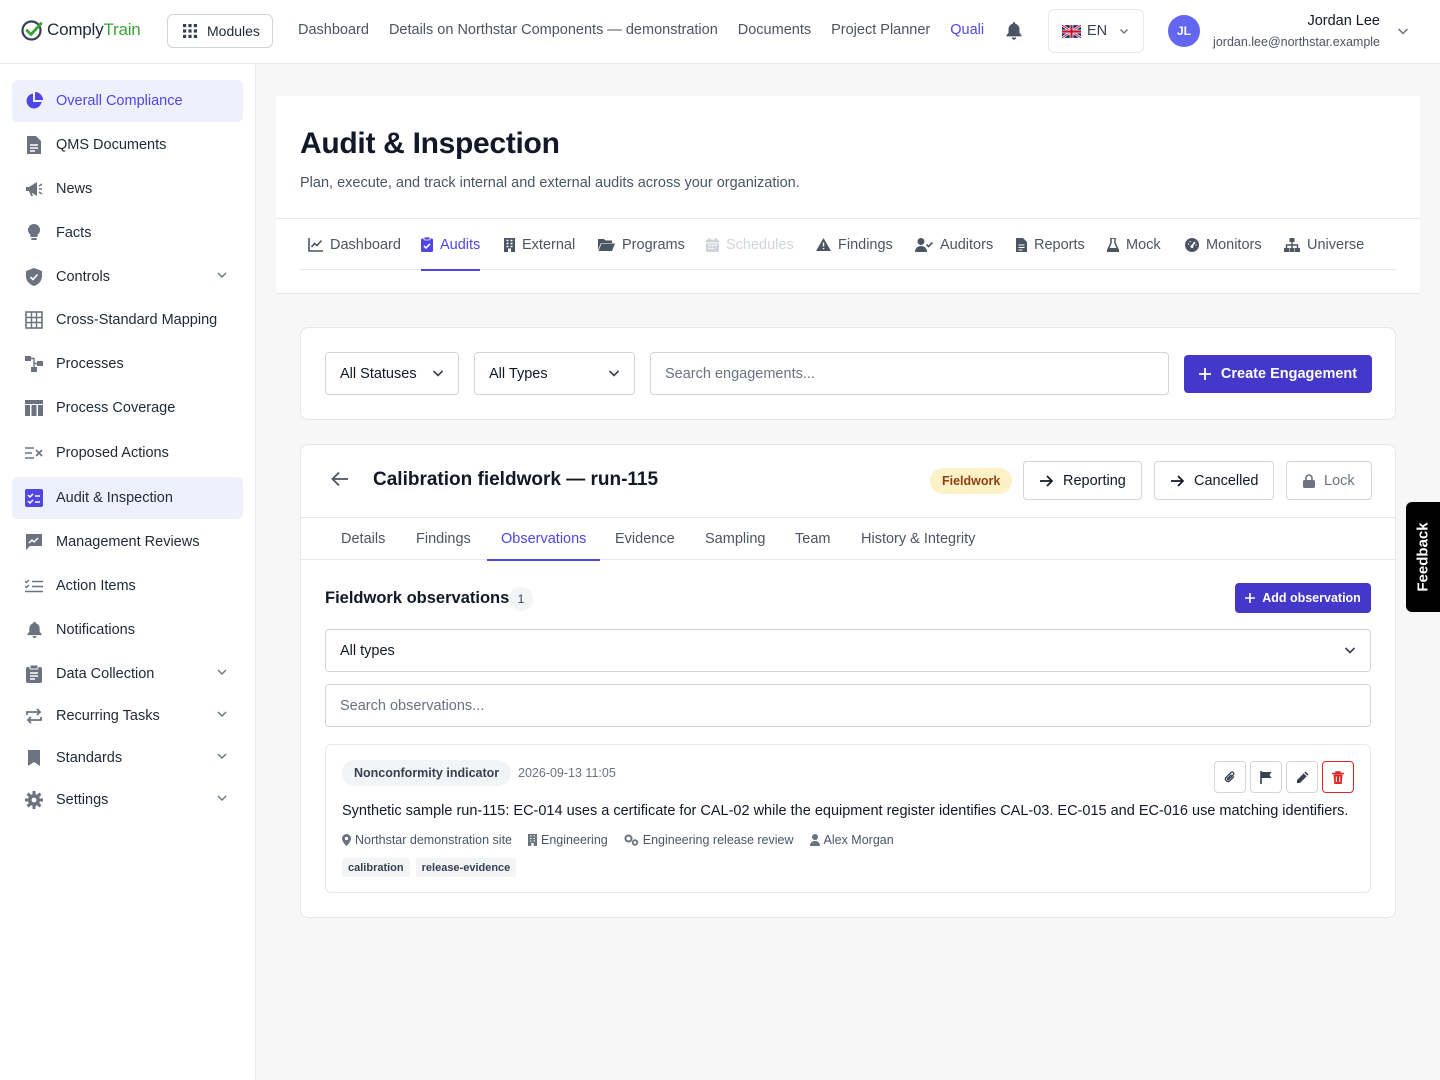 Image resolution: width=1440 pixels, height=1080 pixels. I want to click on tab-mock: Mock, so click(1134, 244).